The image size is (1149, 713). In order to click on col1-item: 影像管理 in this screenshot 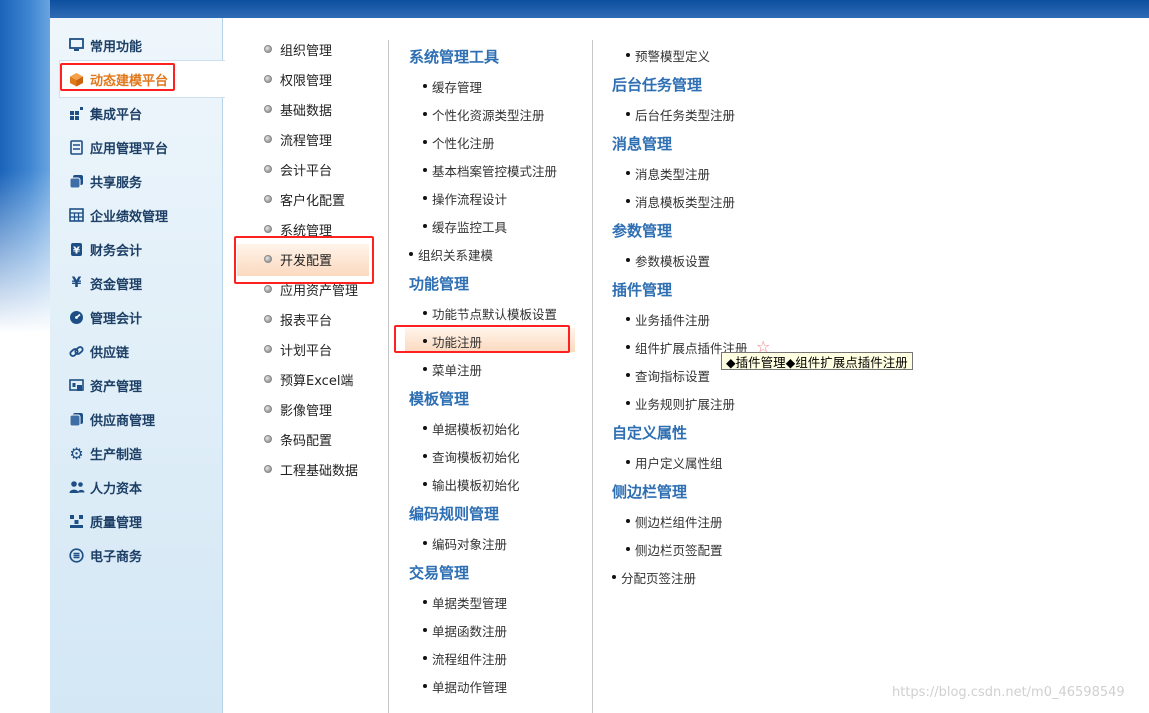, I will do `click(298, 409)`.